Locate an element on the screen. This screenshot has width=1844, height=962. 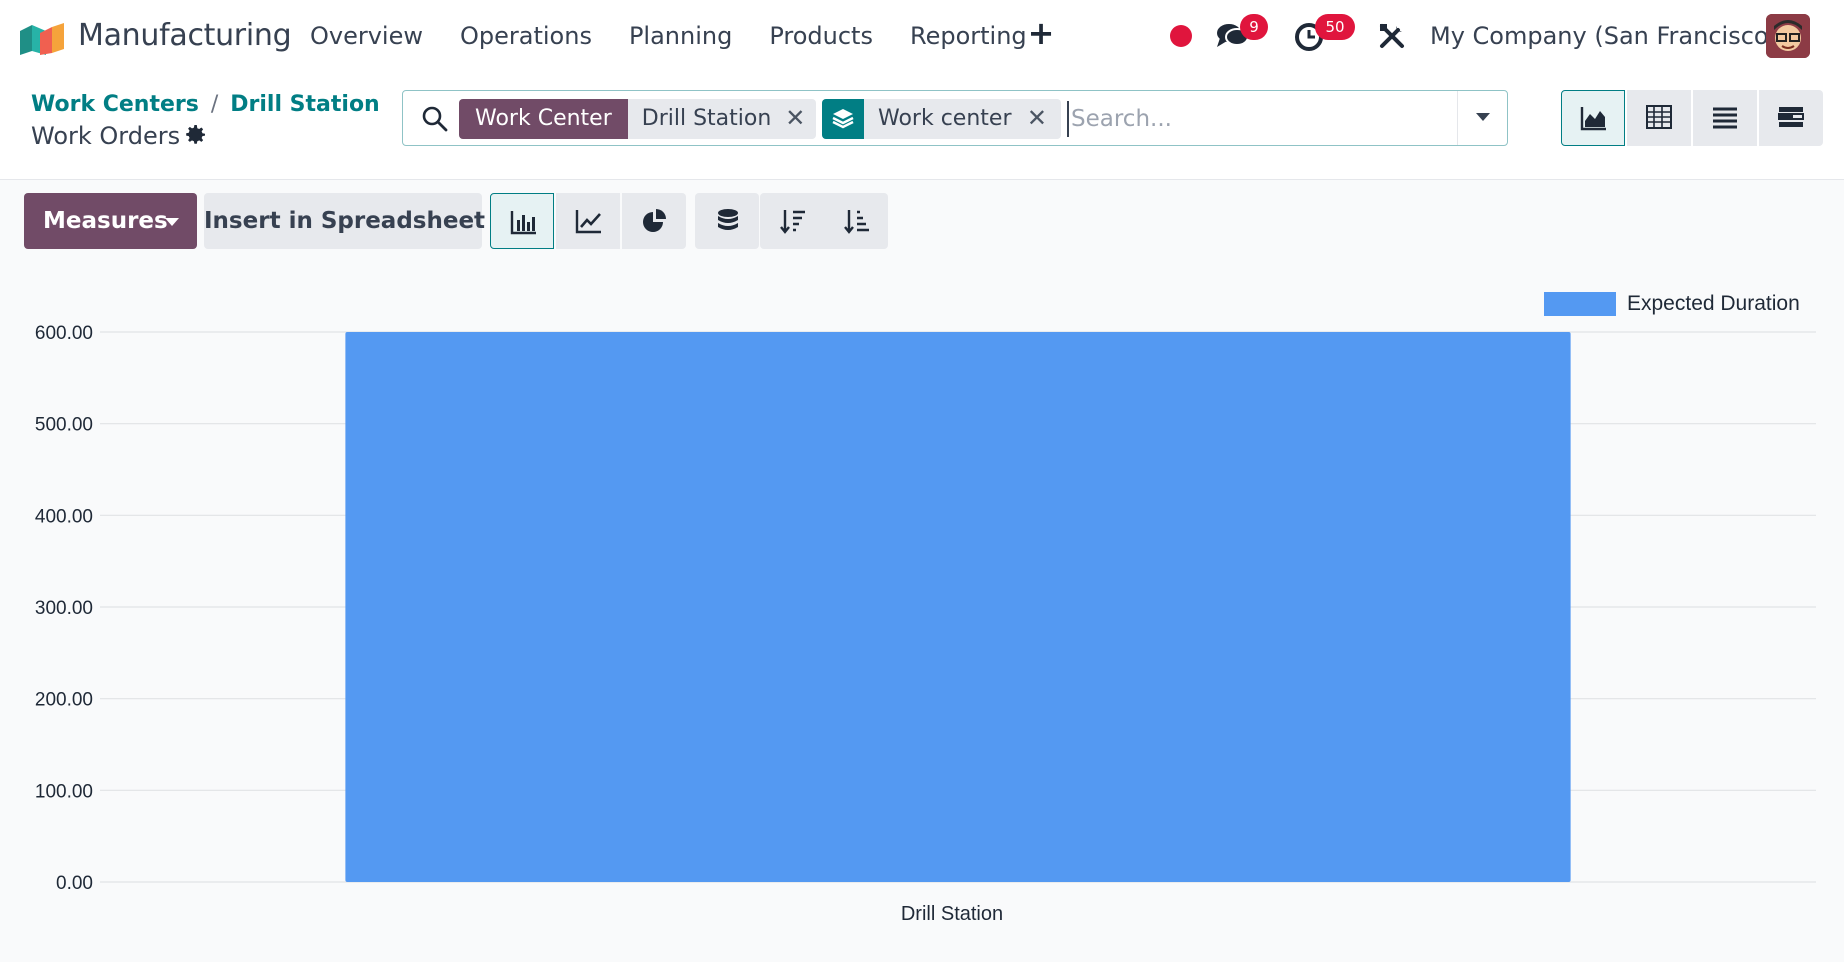
measures-button: Measures is located at coordinates (110, 221).